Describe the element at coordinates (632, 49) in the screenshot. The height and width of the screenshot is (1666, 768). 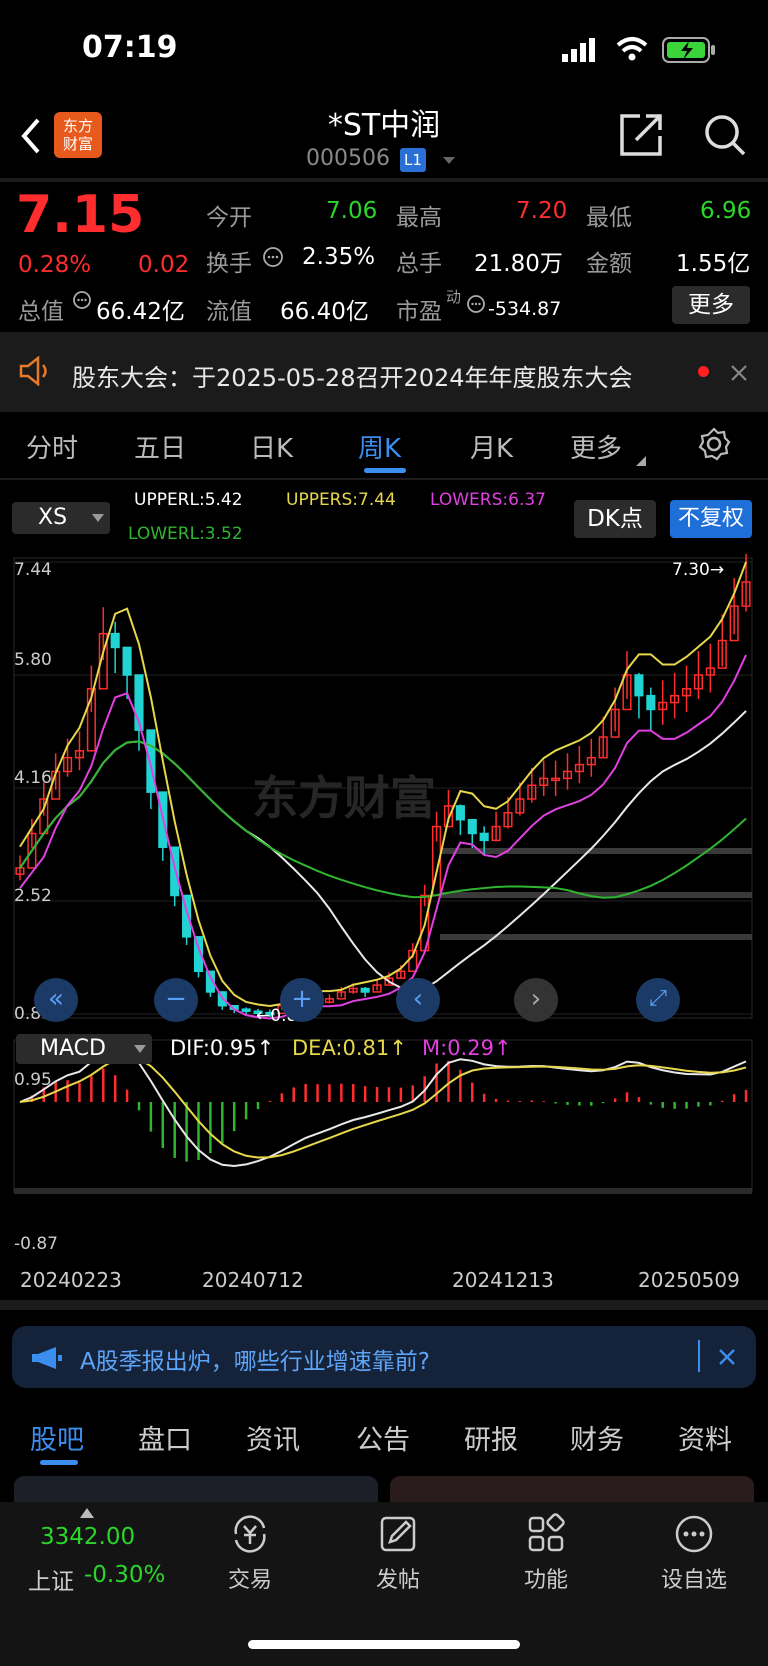
I see `wifi-icon` at that location.